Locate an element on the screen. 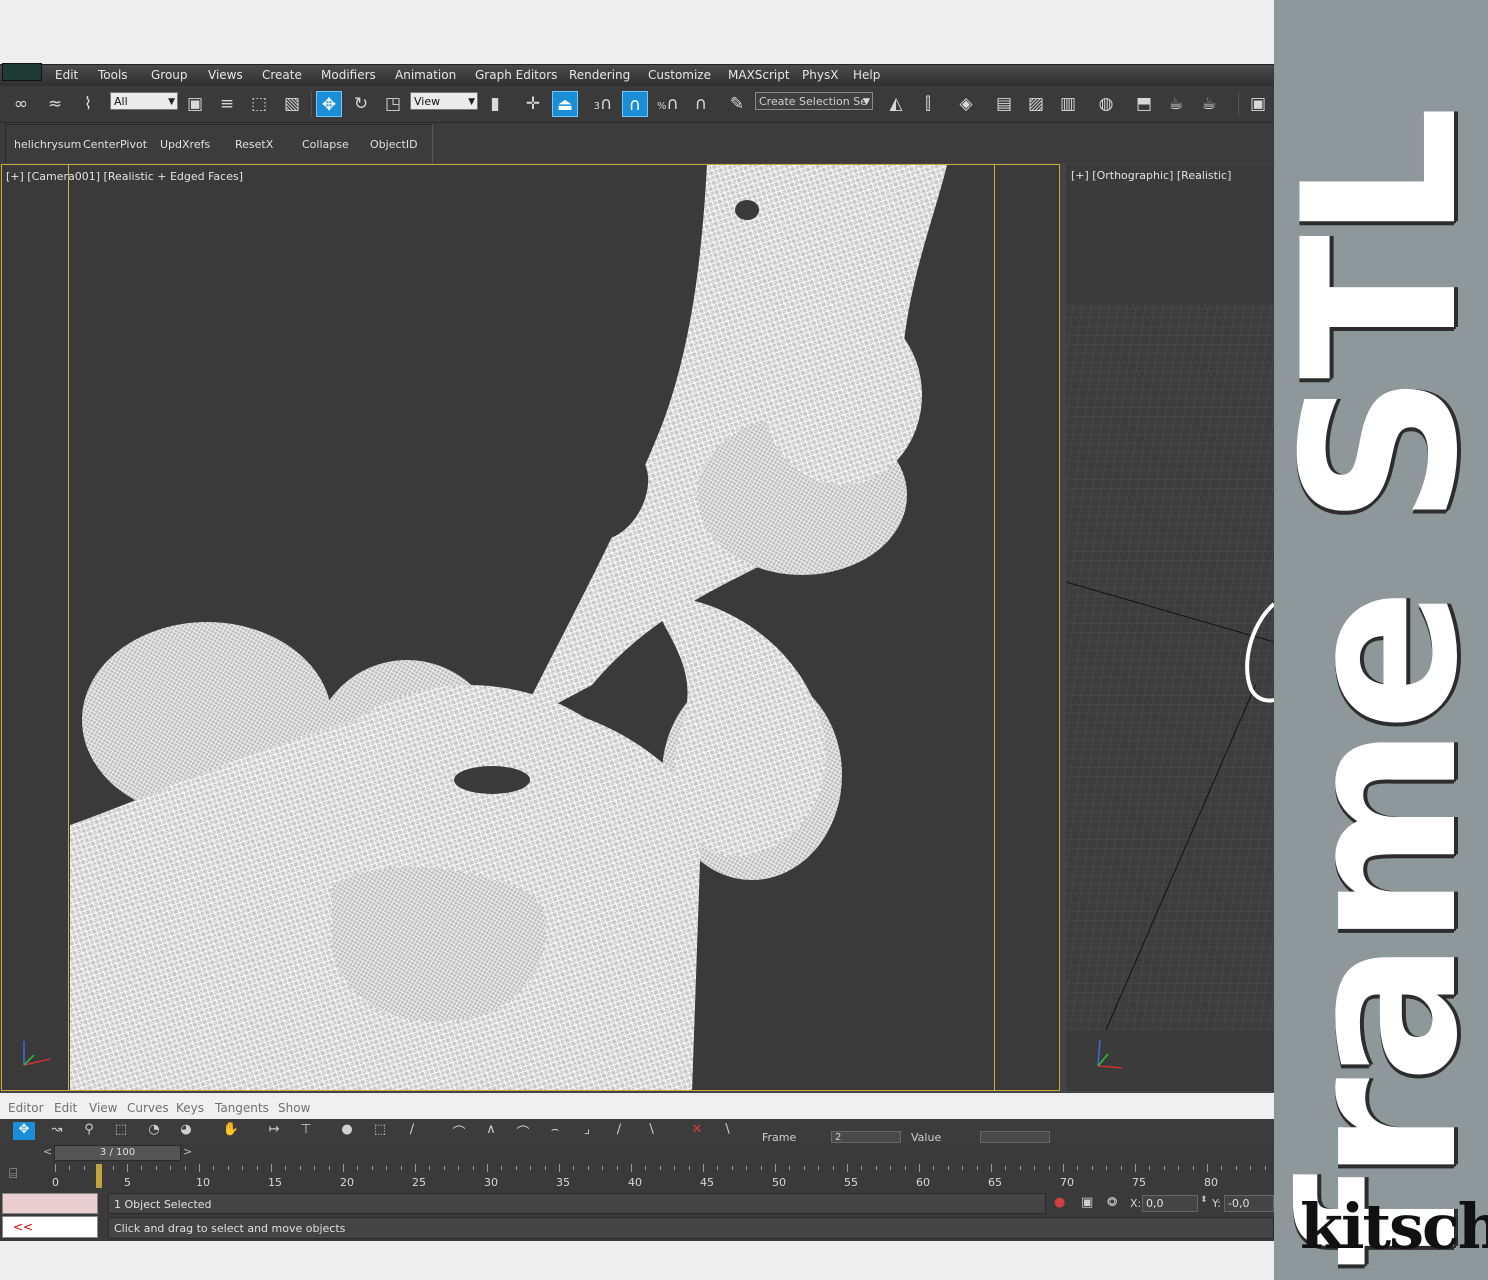  menu-help: Help is located at coordinates (866, 75).